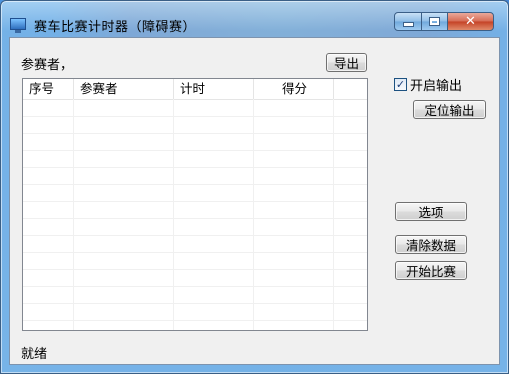 This screenshot has height=374, width=509. I want to click on column-header-score: 得分, so click(294, 89).